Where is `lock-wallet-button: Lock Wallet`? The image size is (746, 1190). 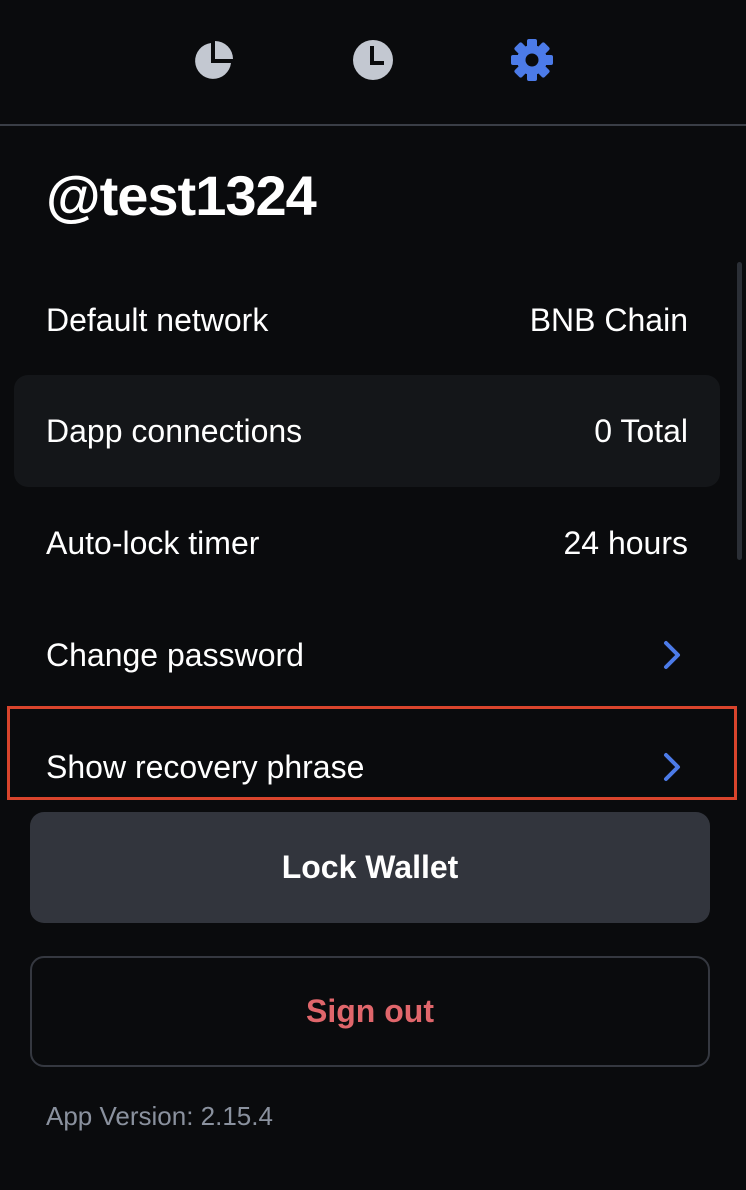 lock-wallet-button: Lock Wallet is located at coordinates (370, 867).